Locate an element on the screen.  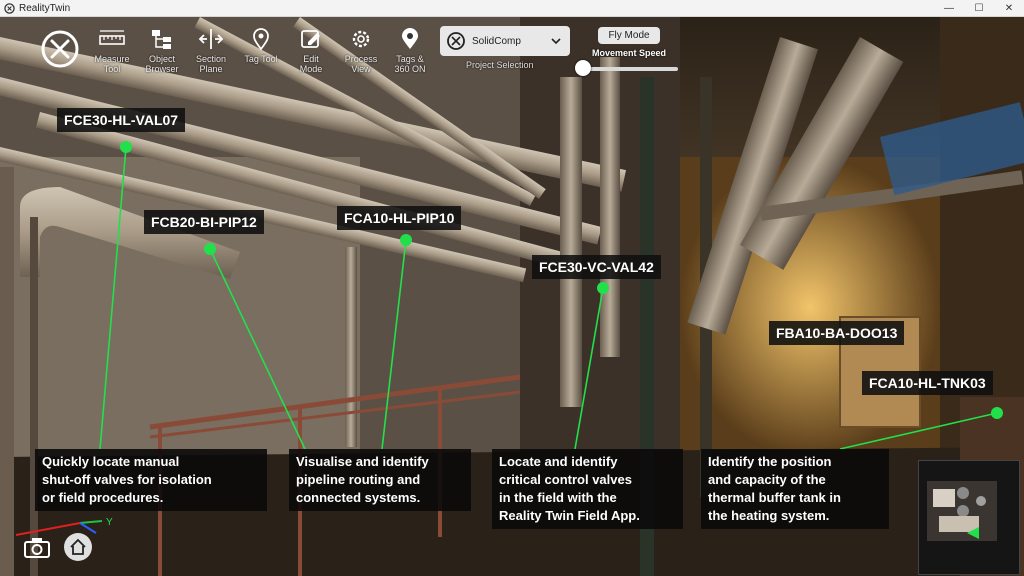
project-logo-icon is located at coordinates (456, 41).